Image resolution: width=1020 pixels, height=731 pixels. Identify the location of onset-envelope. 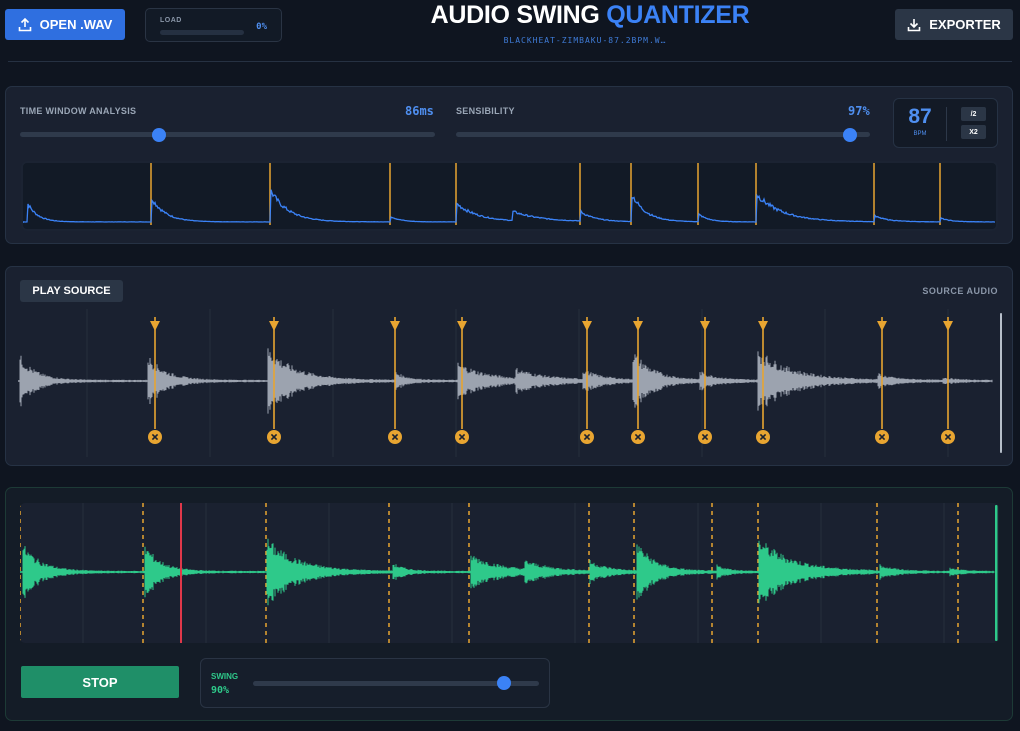
(509, 206).